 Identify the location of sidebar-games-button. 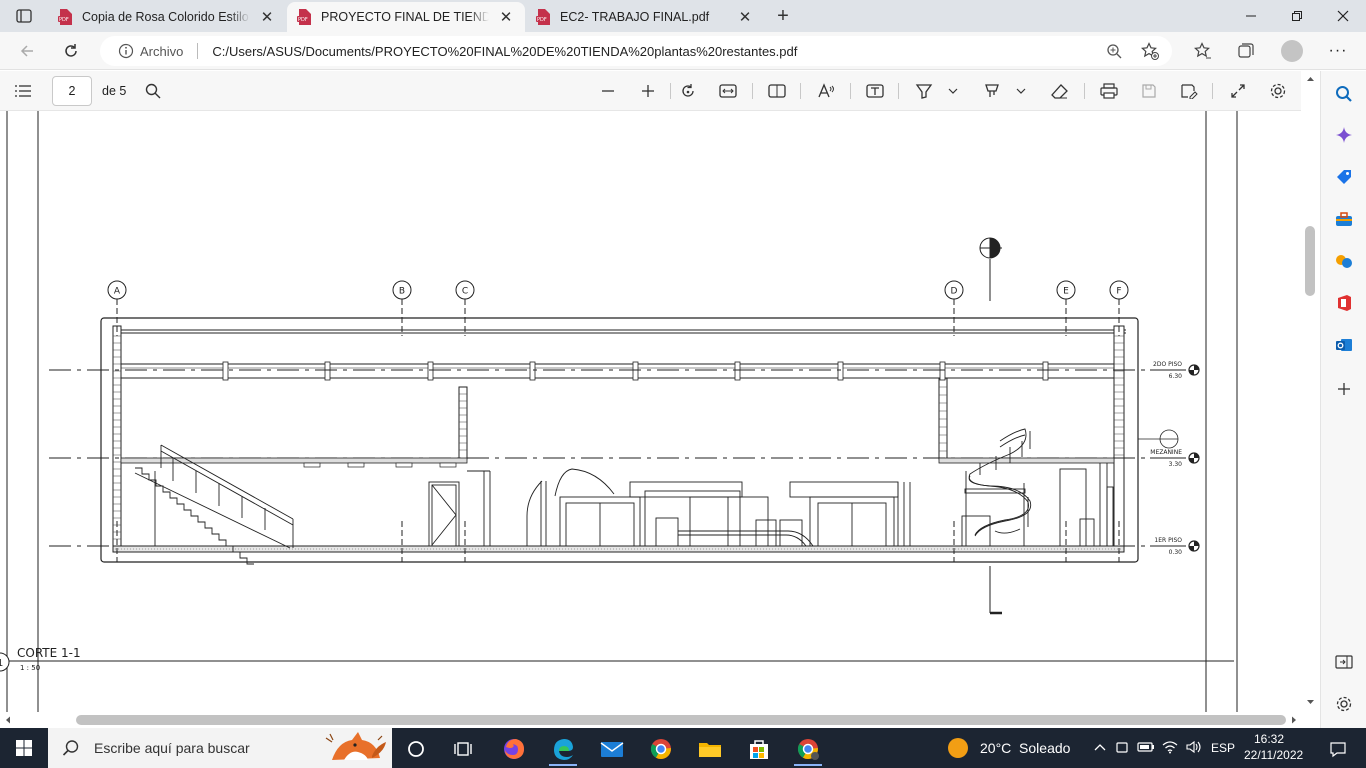
(1344, 261).